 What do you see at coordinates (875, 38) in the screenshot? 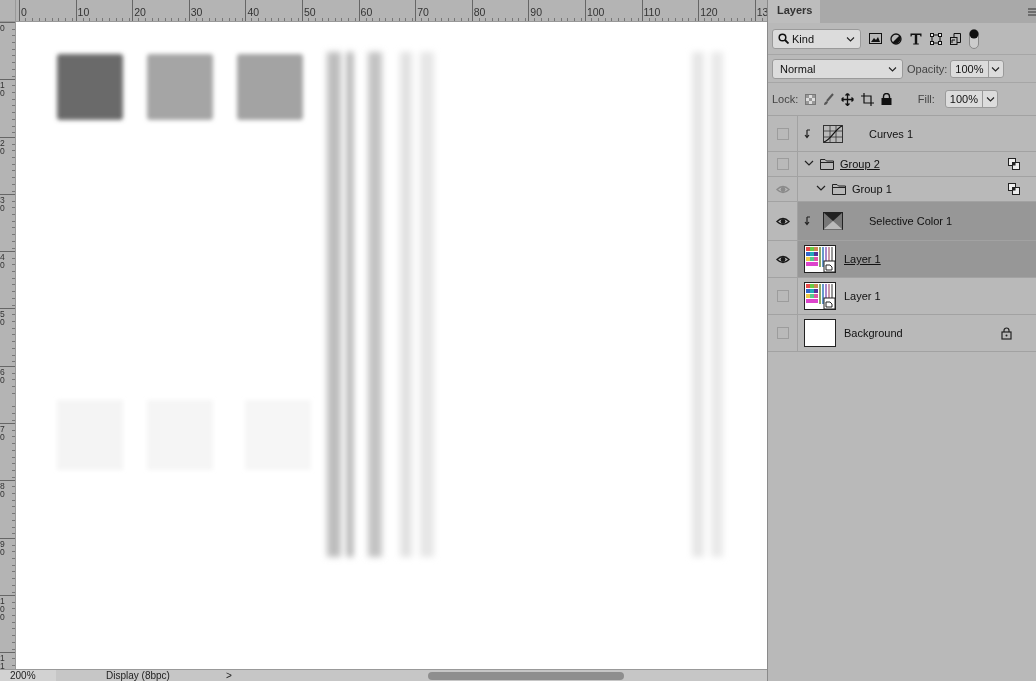
I see `image-filter-icon` at bounding box center [875, 38].